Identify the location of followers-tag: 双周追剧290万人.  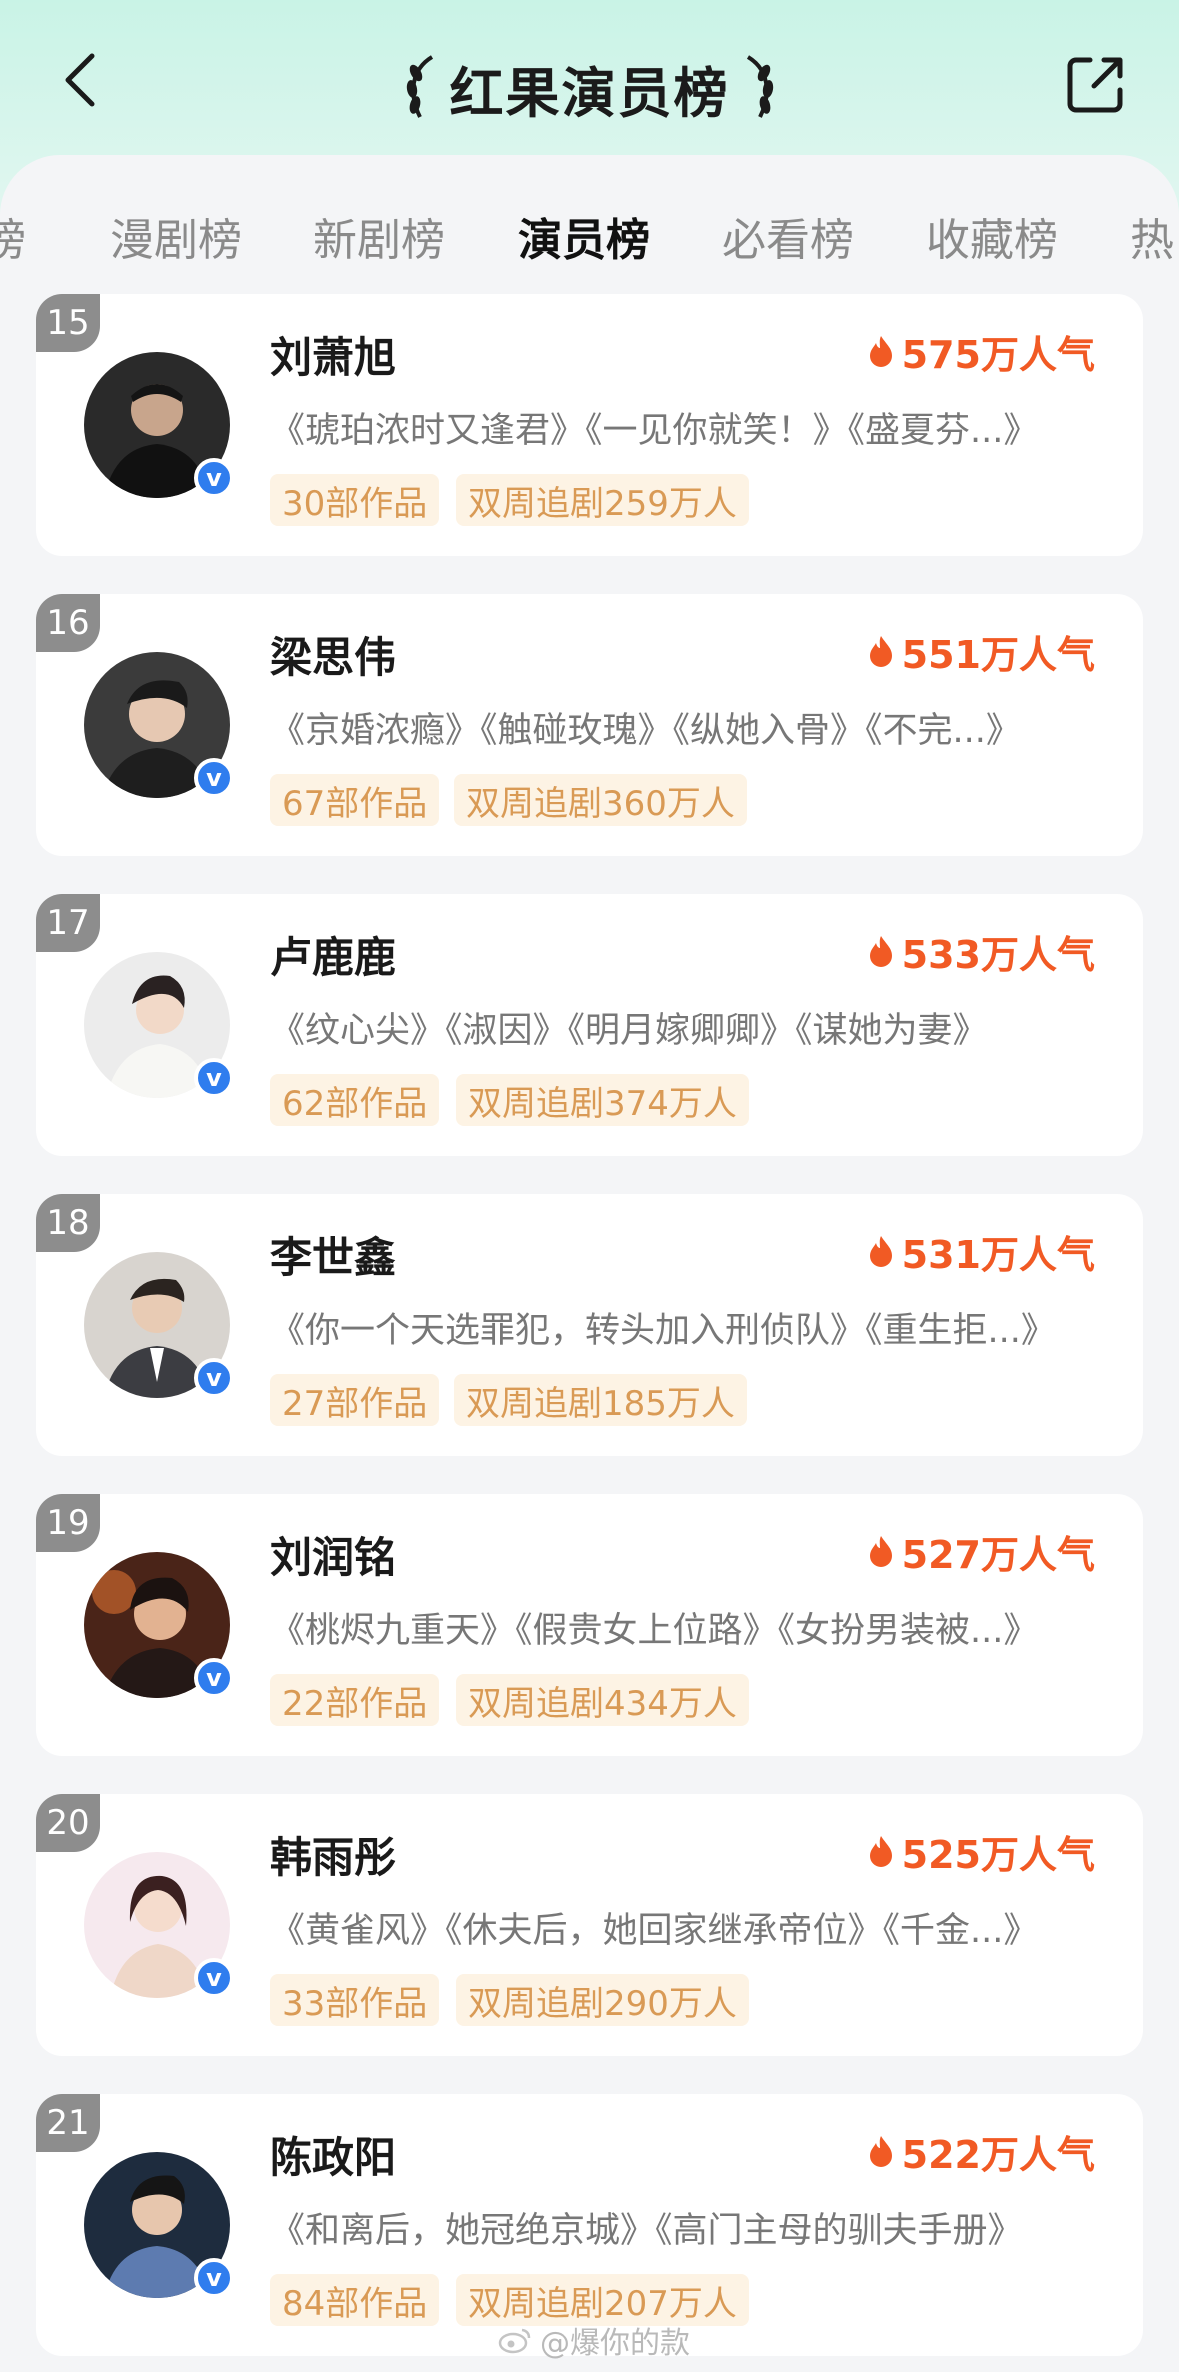
(602, 2000).